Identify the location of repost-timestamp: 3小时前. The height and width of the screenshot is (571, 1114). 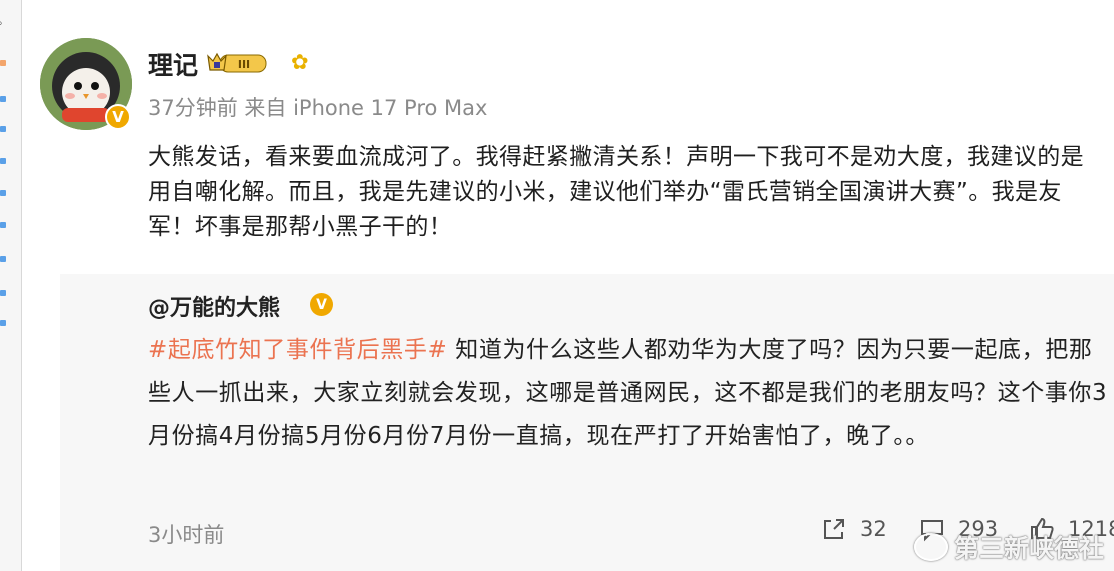
(186, 534).